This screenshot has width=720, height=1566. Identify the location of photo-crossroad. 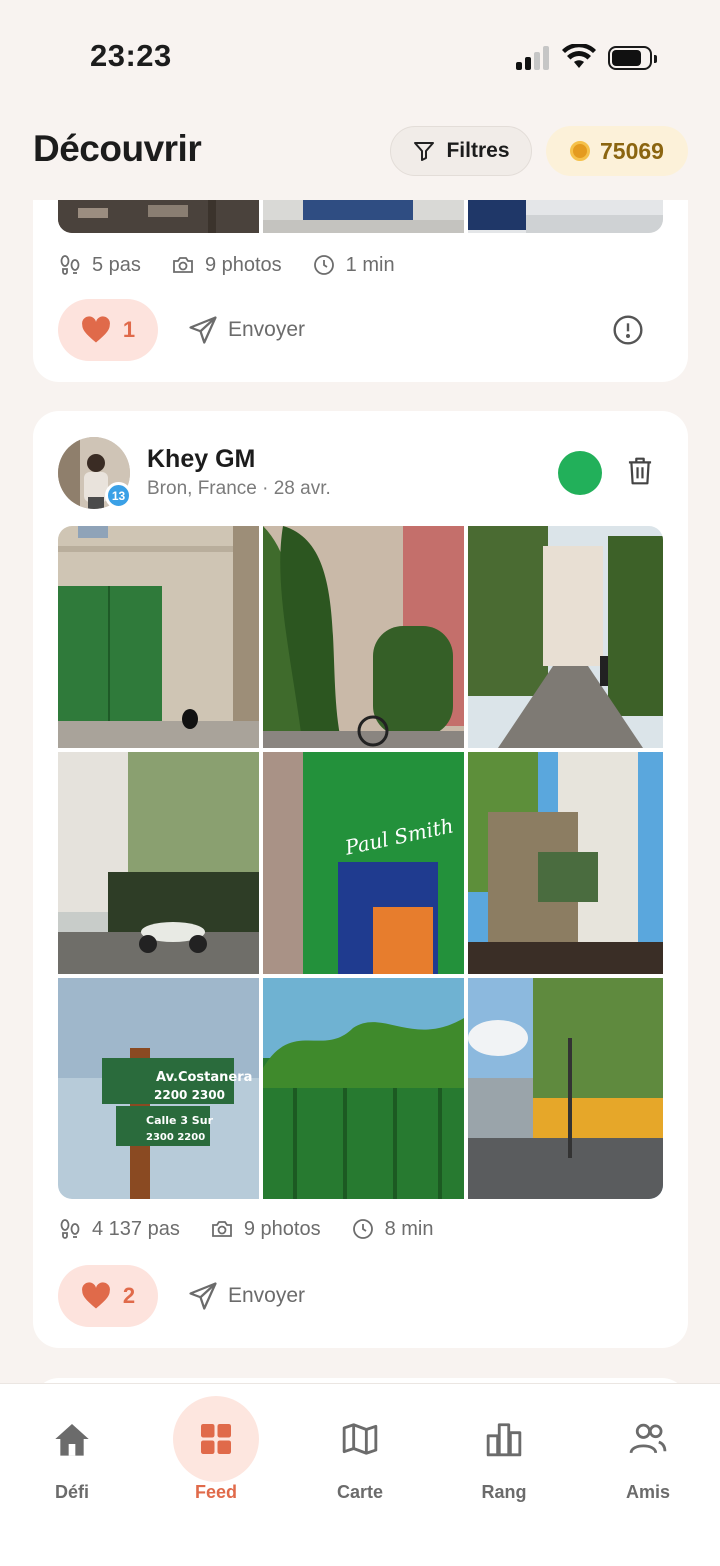
(565, 1088).